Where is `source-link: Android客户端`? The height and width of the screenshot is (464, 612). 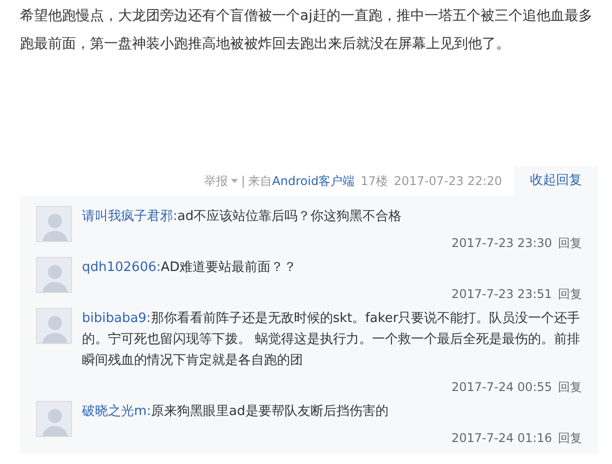 source-link: Android客户端 is located at coordinates (313, 181).